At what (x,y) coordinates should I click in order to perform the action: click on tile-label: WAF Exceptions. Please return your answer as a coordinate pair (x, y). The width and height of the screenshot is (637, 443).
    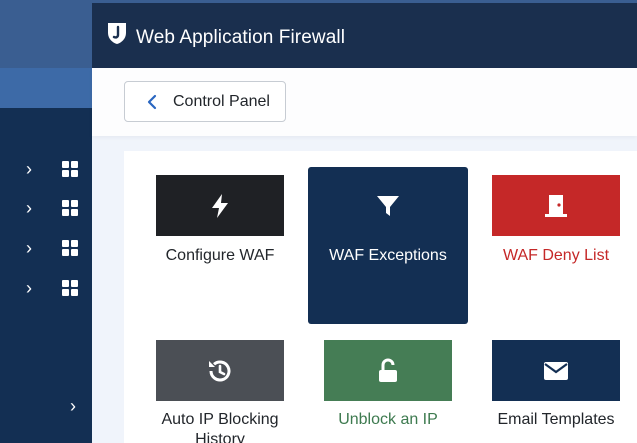
    Looking at the image, I should click on (388, 255).